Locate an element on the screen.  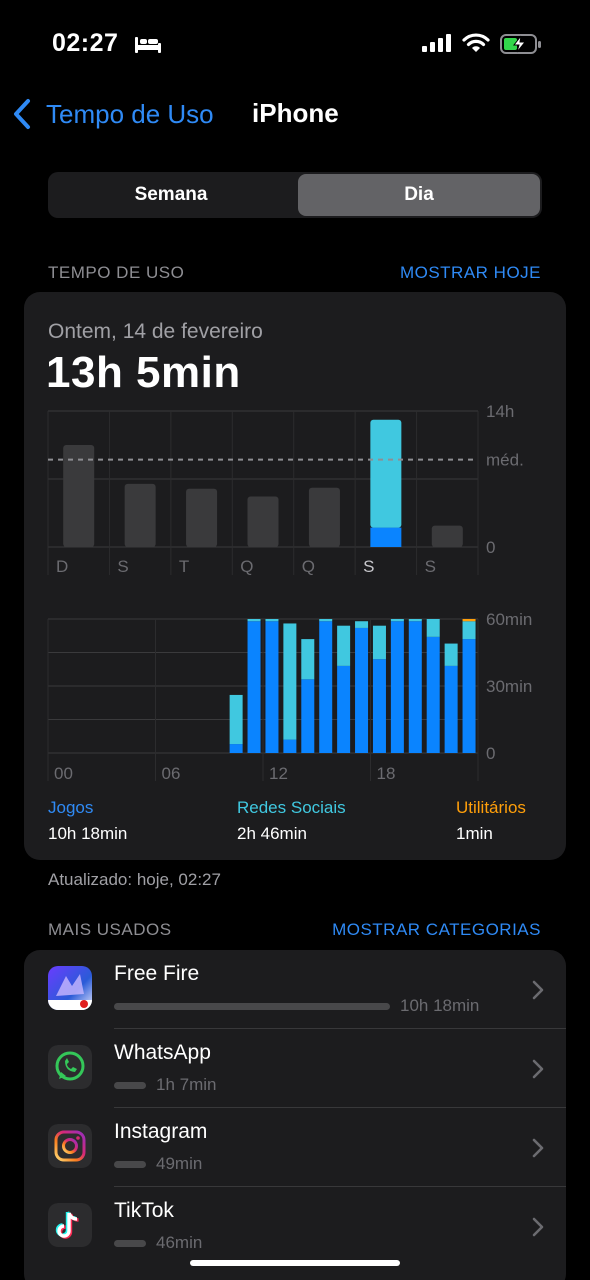
app-row-instagram: Instagram 49min is located at coordinates (295, 1147).